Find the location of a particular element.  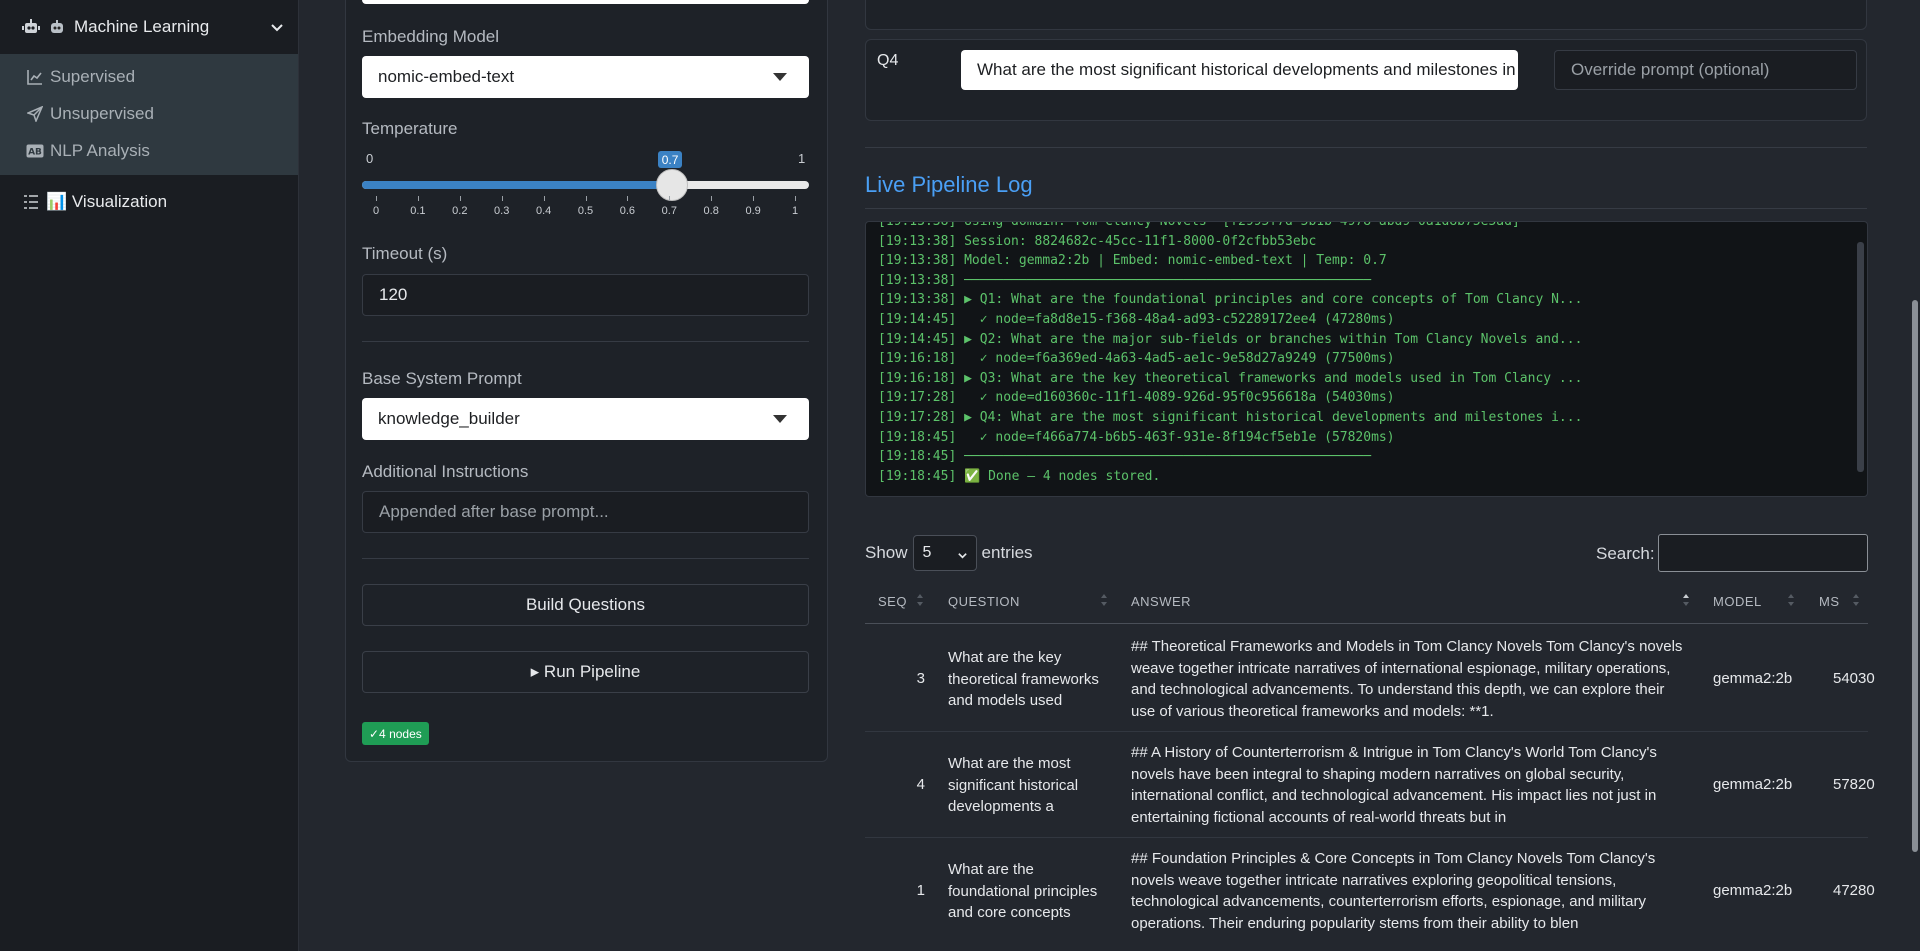

embedding-model-select: nomic-embed-text is located at coordinates (585, 77).